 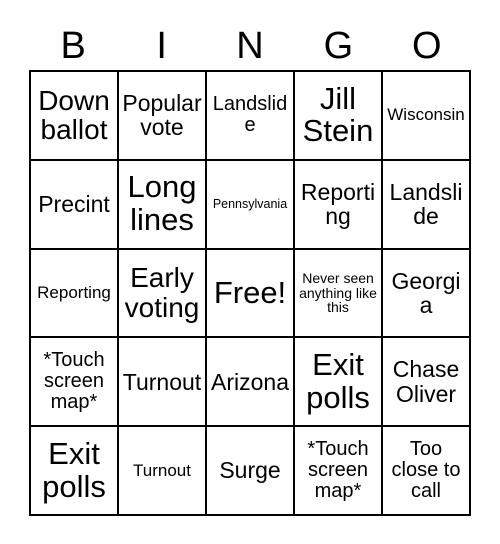 I want to click on bingo-cell-r5c1: Exit polls, so click(x=75, y=471).